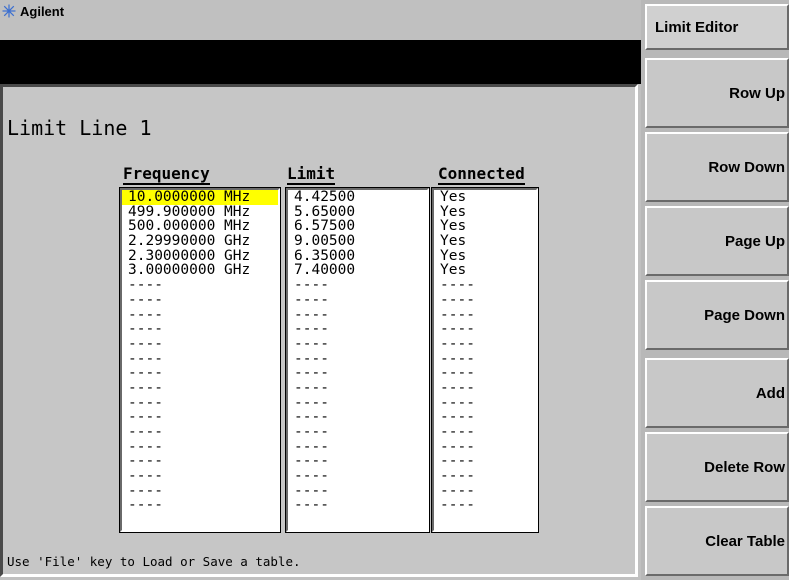 This screenshot has height=580, width=789. I want to click on status-hint: Use 'File' key to Load or Save a table., so click(154, 561).